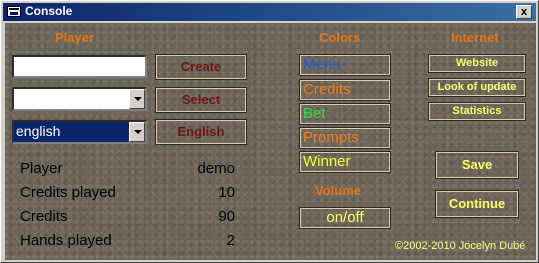 Image resolution: width=539 pixels, height=263 pixels. I want to click on volume-toggle-button: on/off, so click(345, 218).